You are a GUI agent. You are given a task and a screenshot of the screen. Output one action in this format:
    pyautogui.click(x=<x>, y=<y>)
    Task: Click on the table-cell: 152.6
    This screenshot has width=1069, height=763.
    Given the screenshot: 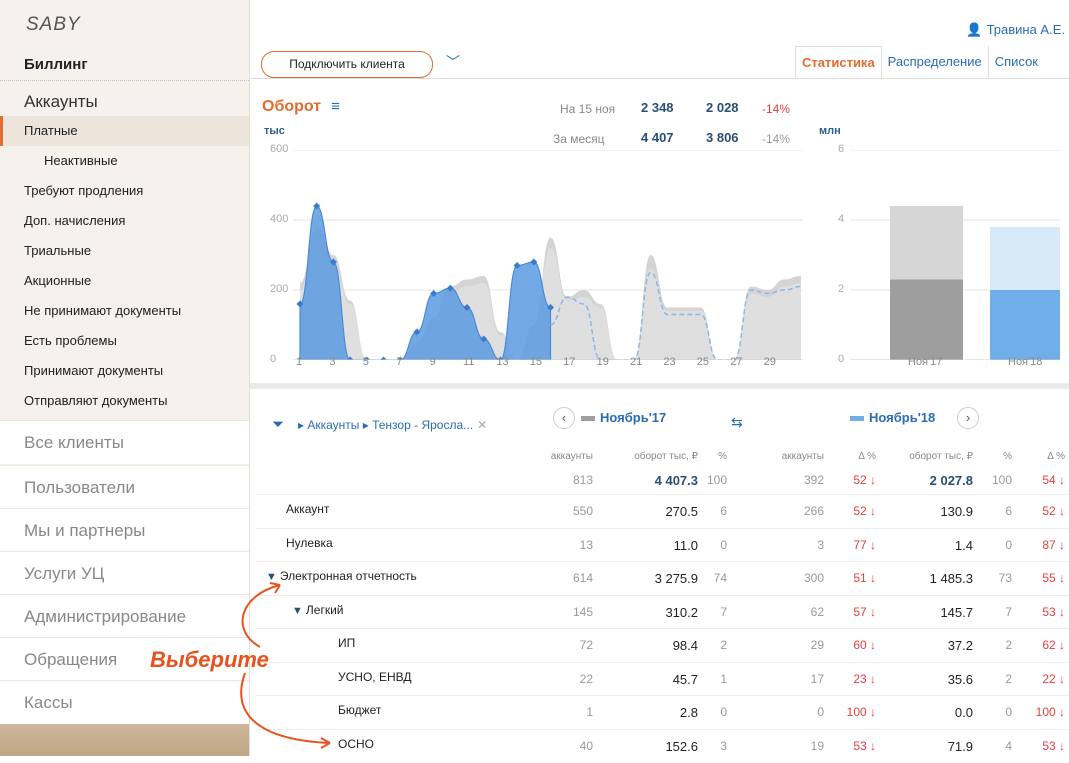 What is the action you would take?
    pyautogui.click(x=681, y=746)
    